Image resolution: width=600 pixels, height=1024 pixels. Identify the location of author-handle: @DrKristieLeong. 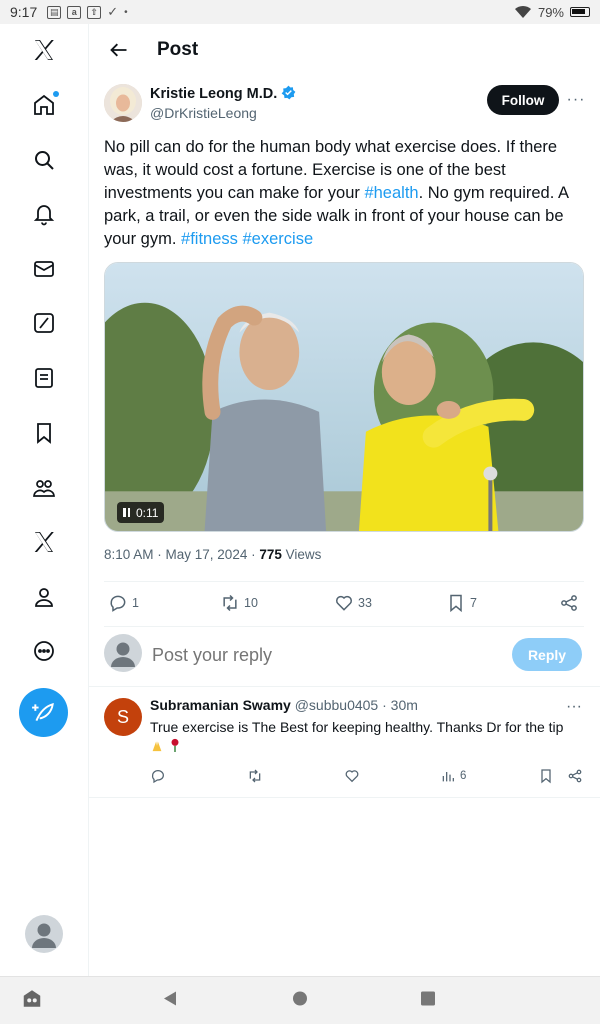
(203, 113).